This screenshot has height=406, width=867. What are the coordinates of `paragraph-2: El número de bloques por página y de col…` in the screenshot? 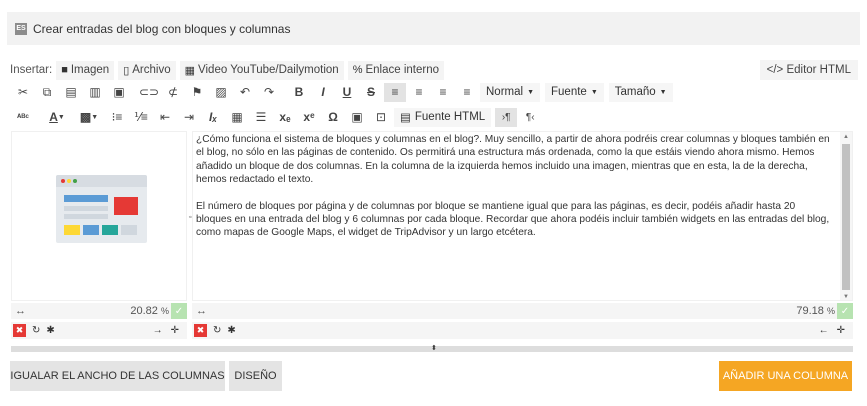 It's located at (513, 219).